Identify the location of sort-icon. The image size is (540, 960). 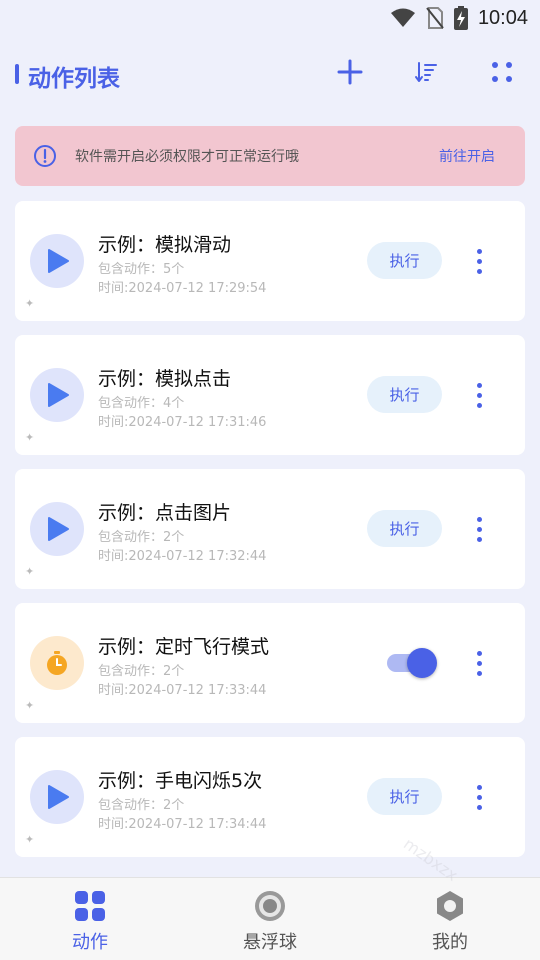
(426, 74).